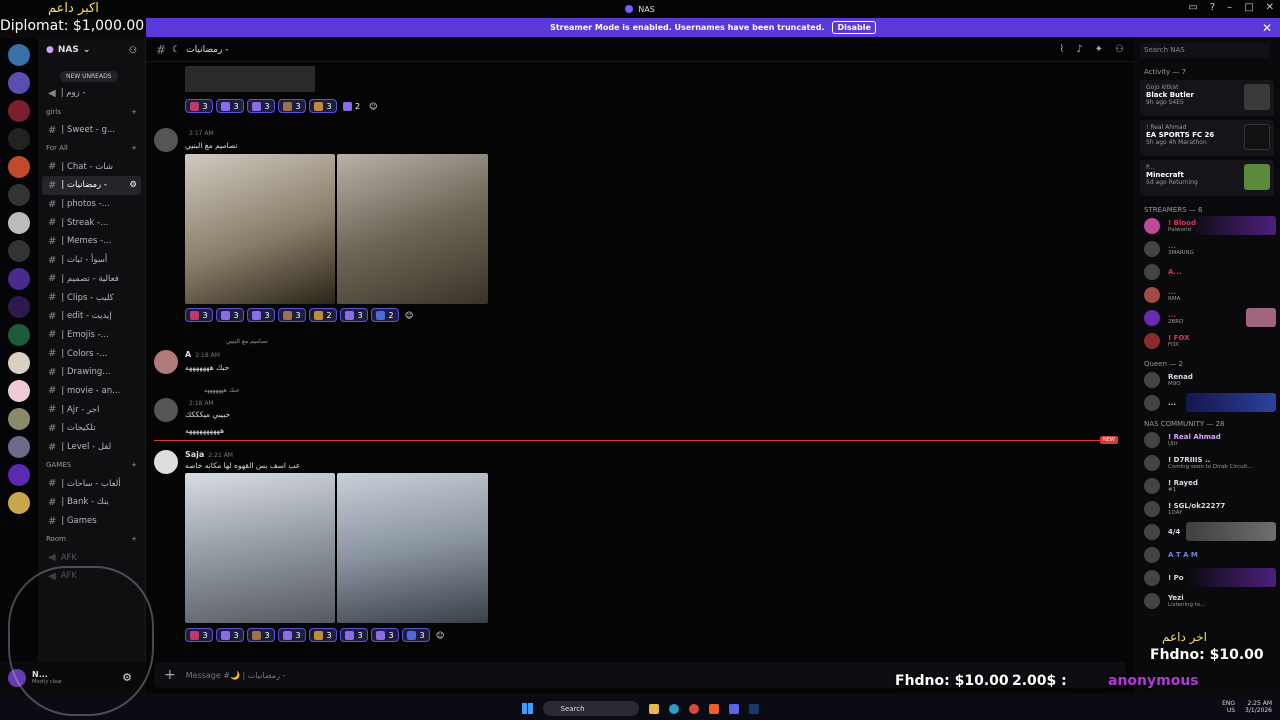 Image resolution: width=1280 pixels, height=720 pixels. What do you see at coordinates (91, 539) in the screenshot?
I see `category-room: Room +` at bounding box center [91, 539].